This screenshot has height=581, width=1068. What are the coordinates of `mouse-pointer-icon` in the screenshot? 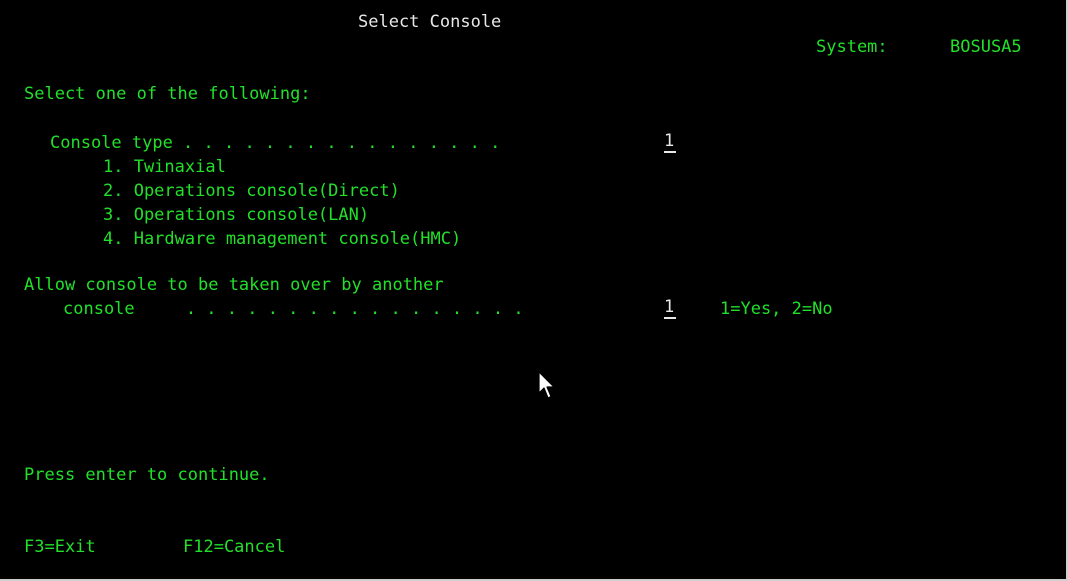 It's located at (546, 385).